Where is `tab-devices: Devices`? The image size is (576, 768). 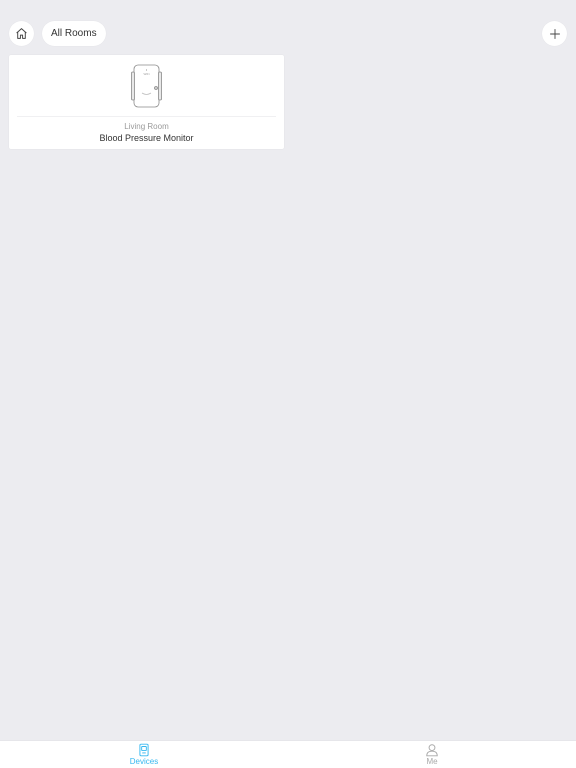
tab-devices: Devices is located at coordinates (144, 755).